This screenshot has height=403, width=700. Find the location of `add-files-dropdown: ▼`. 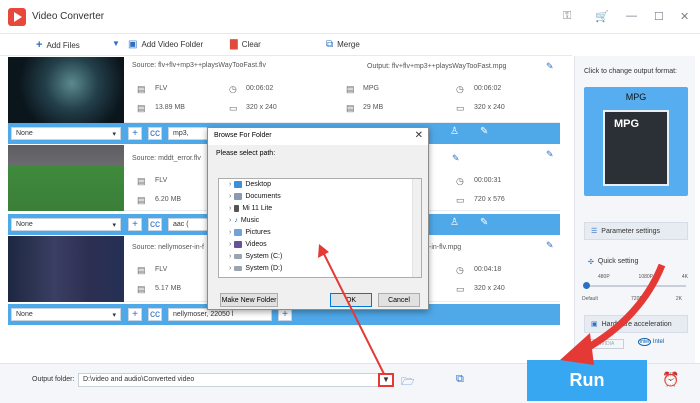

add-files-dropdown: ▼ is located at coordinates (116, 43).